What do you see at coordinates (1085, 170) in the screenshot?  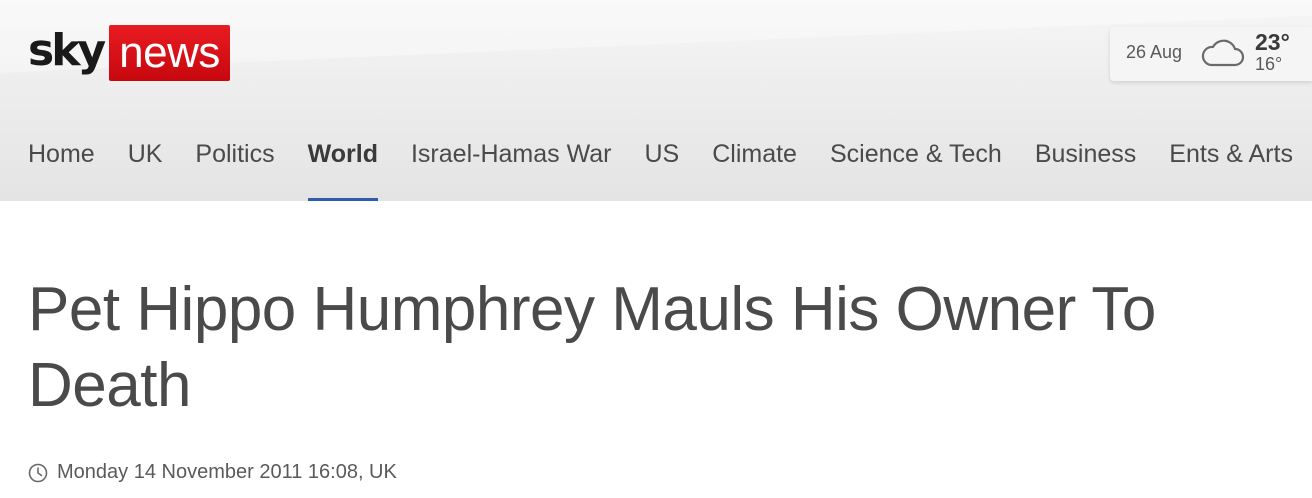 I see `nav-item-business: Business` at bounding box center [1085, 170].